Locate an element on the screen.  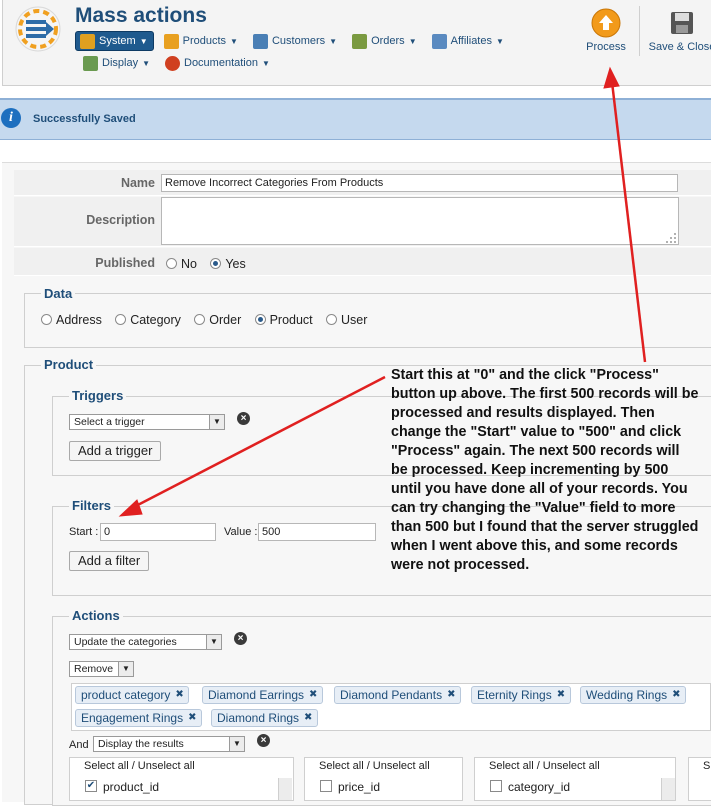
mode-select-value: Remove is located at coordinates (94, 669).